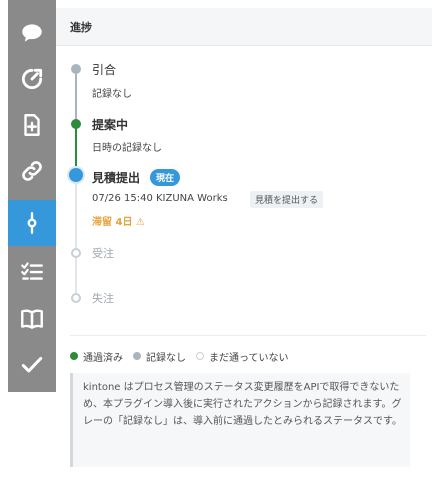  I want to click on process-icon, so click(32, 223).